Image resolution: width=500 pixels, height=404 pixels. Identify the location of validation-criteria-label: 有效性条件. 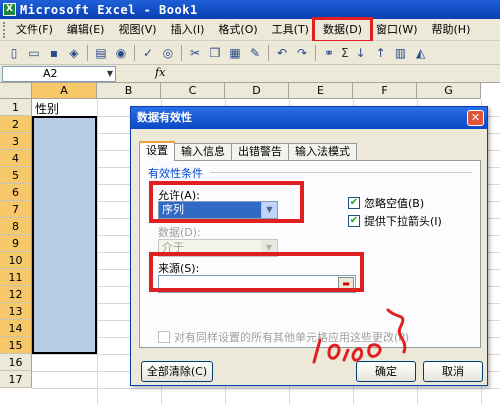
(175, 173).